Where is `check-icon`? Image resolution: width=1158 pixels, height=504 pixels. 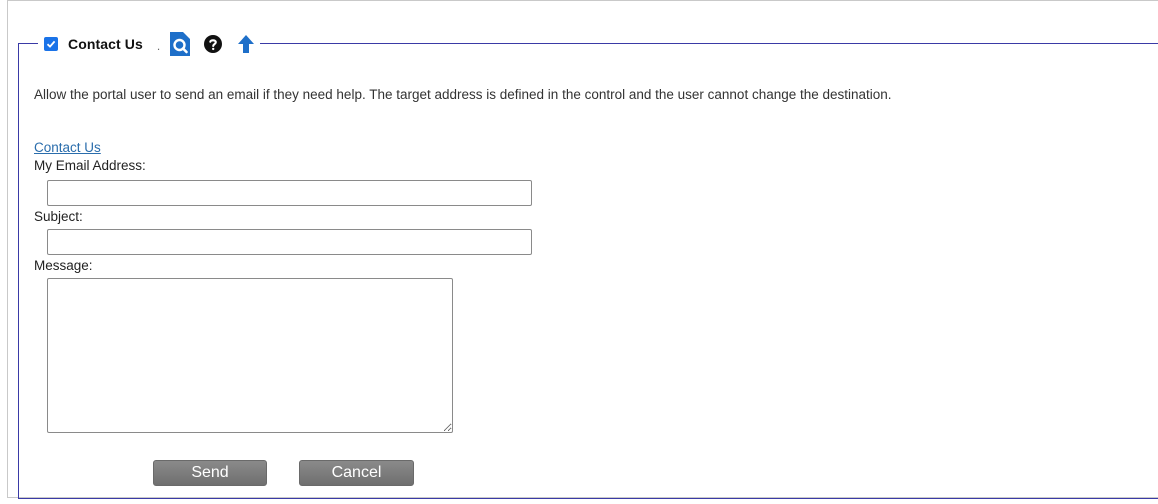 check-icon is located at coordinates (51, 44).